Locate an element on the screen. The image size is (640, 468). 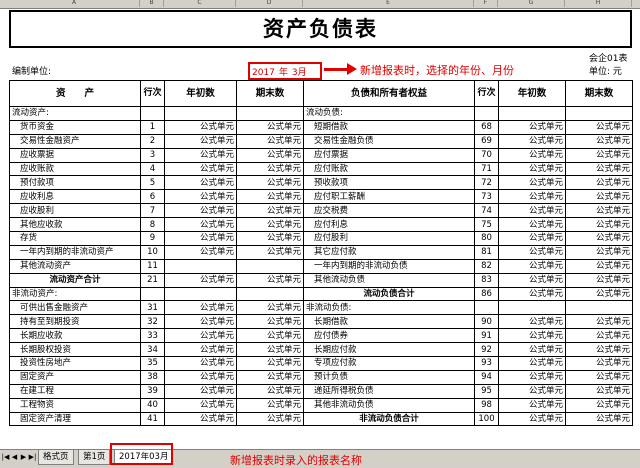
cell-e: 非流动负债合计 is located at coordinates (389, 419).